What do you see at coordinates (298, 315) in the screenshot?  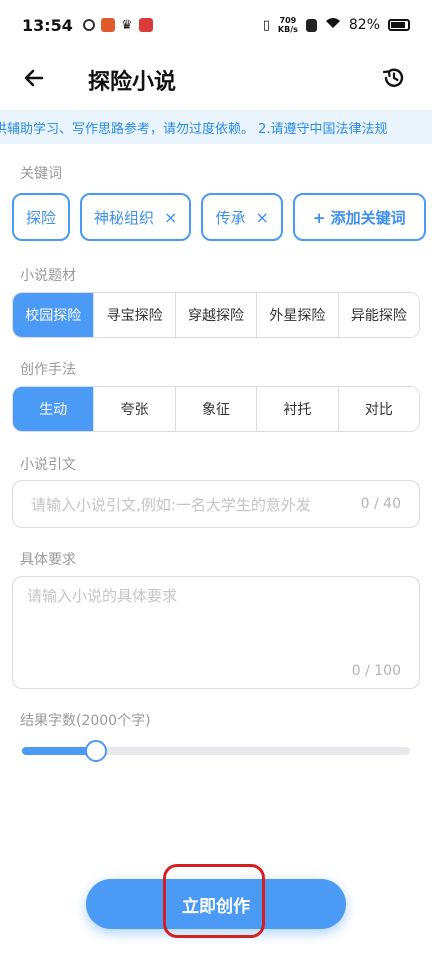 I see `theme-option: 外星探险` at bounding box center [298, 315].